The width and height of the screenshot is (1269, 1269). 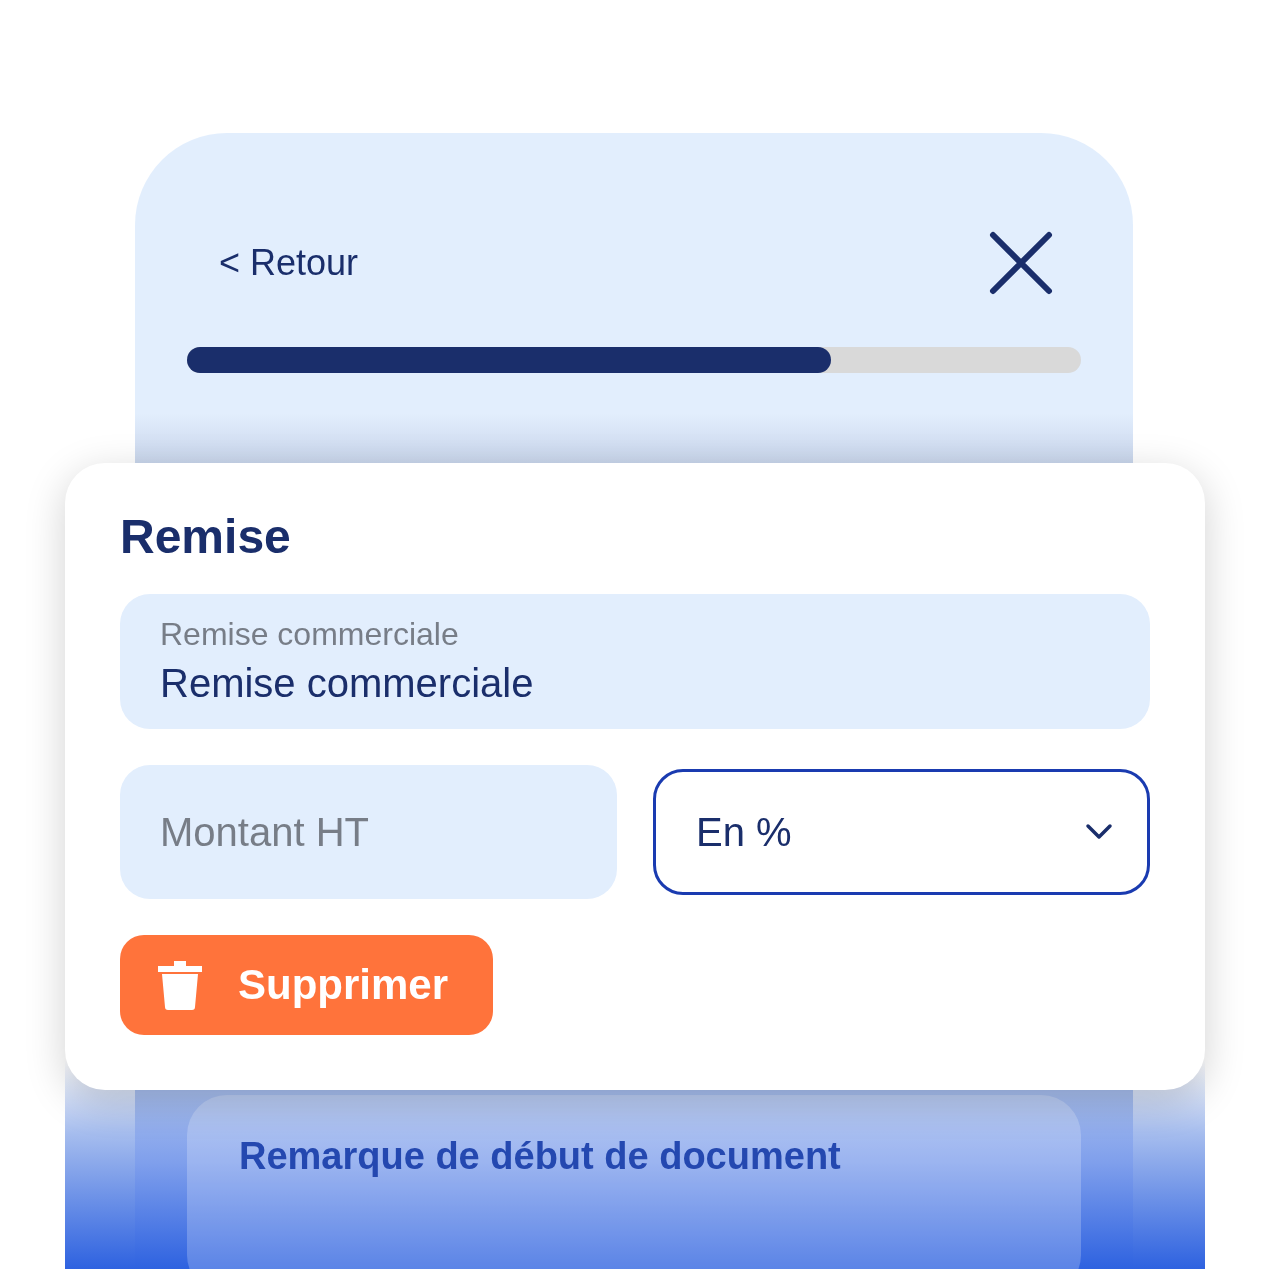 I want to click on chevron-down-icon, so click(x=1099, y=832).